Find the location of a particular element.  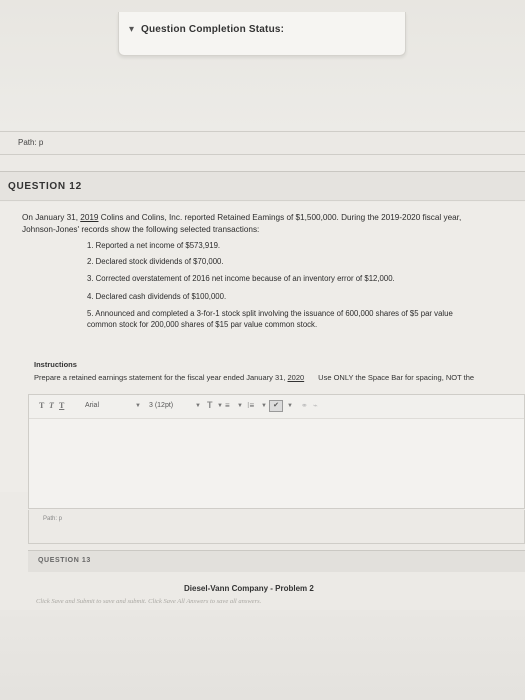

status-label: Question Completion Status: is located at coordinates (213, 29).